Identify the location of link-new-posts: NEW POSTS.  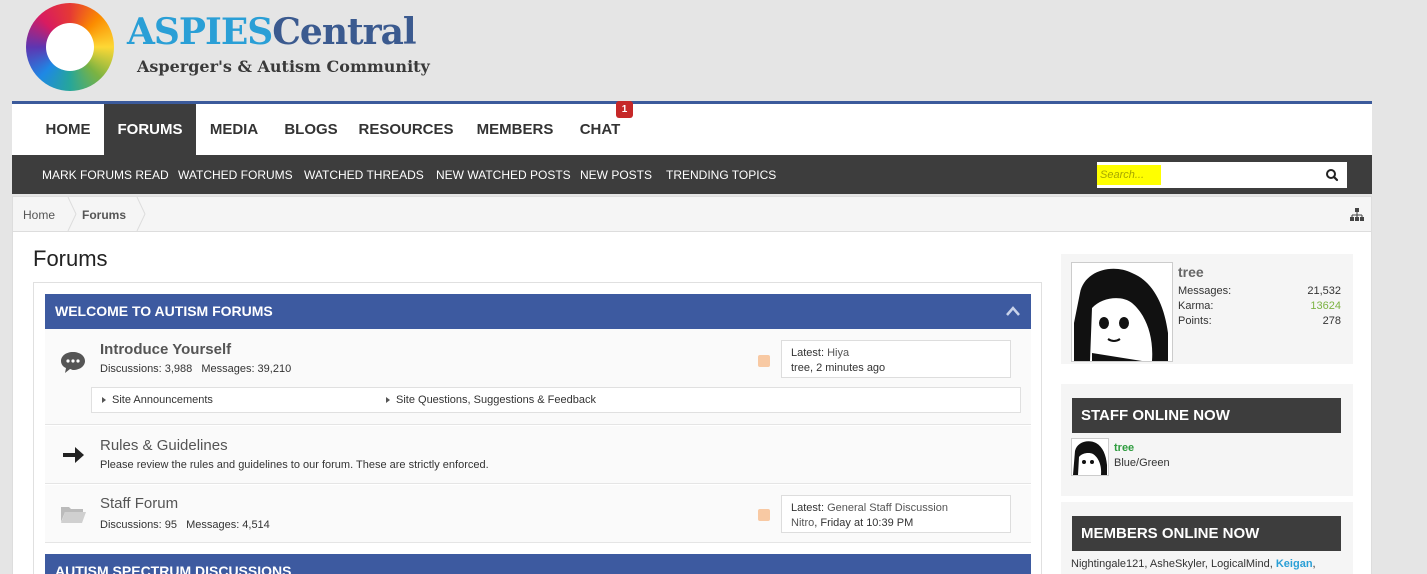
(616, 175).